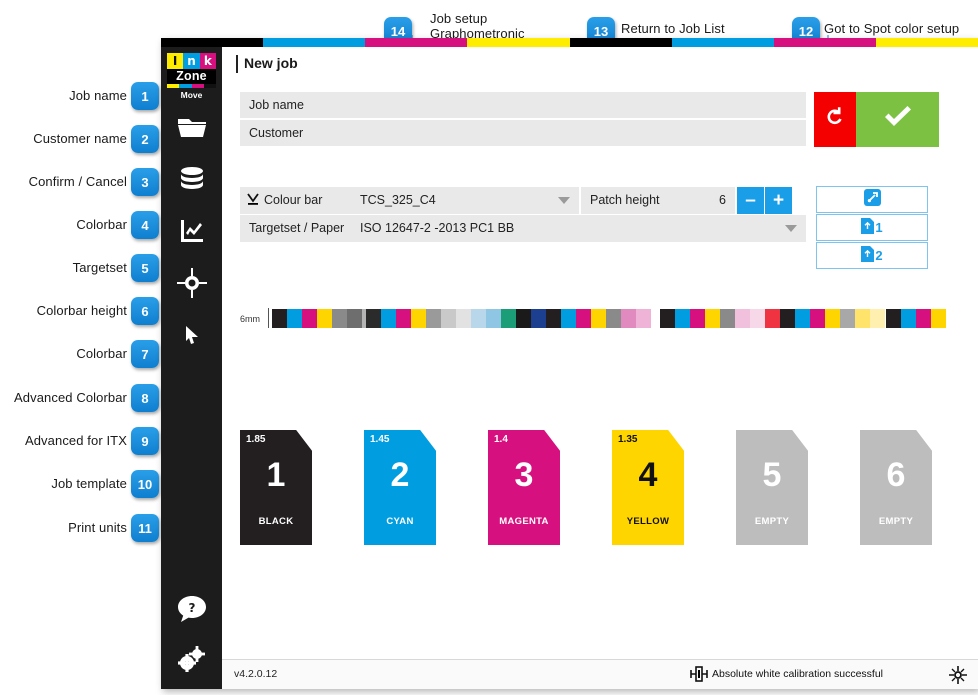 The width and height of the screenshot is (978, 695). I want to click on print-unit-card: 6 EMPTY, so click(896, 487).